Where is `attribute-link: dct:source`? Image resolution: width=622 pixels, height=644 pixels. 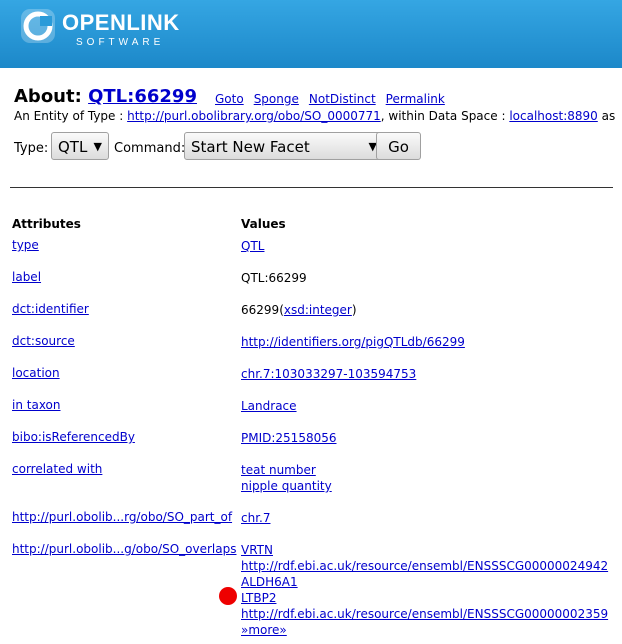
attribute-link: dct:source is located at coordinates (43, 341).